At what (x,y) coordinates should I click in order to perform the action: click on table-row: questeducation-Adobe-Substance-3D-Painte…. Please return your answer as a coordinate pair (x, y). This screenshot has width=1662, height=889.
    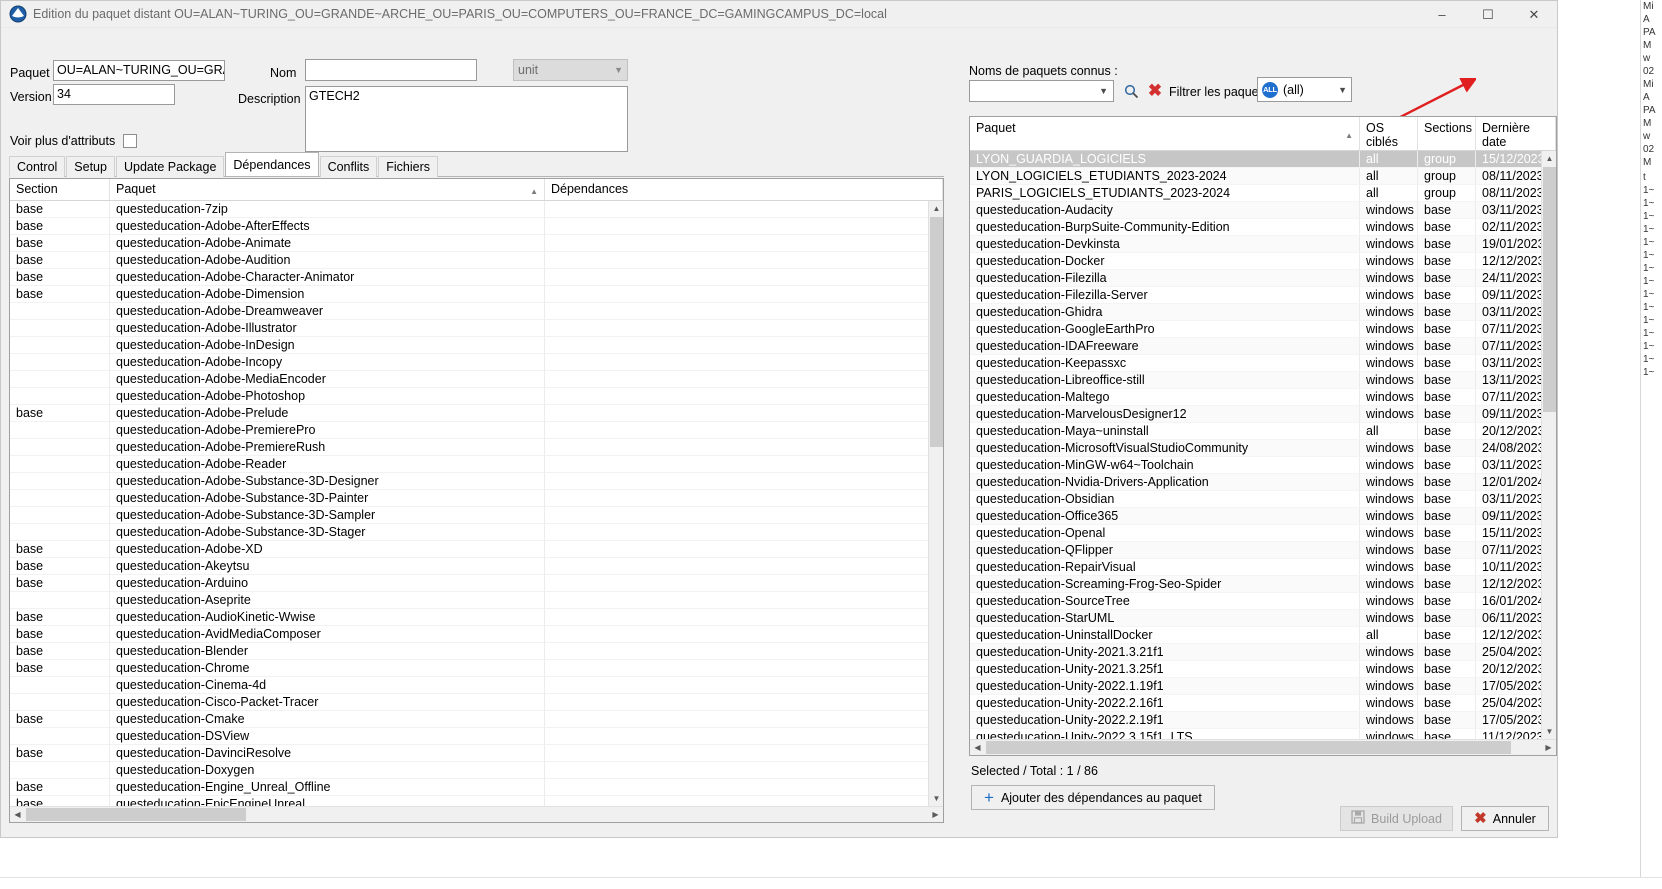
    Looking at the image, I should click on (476, 498).